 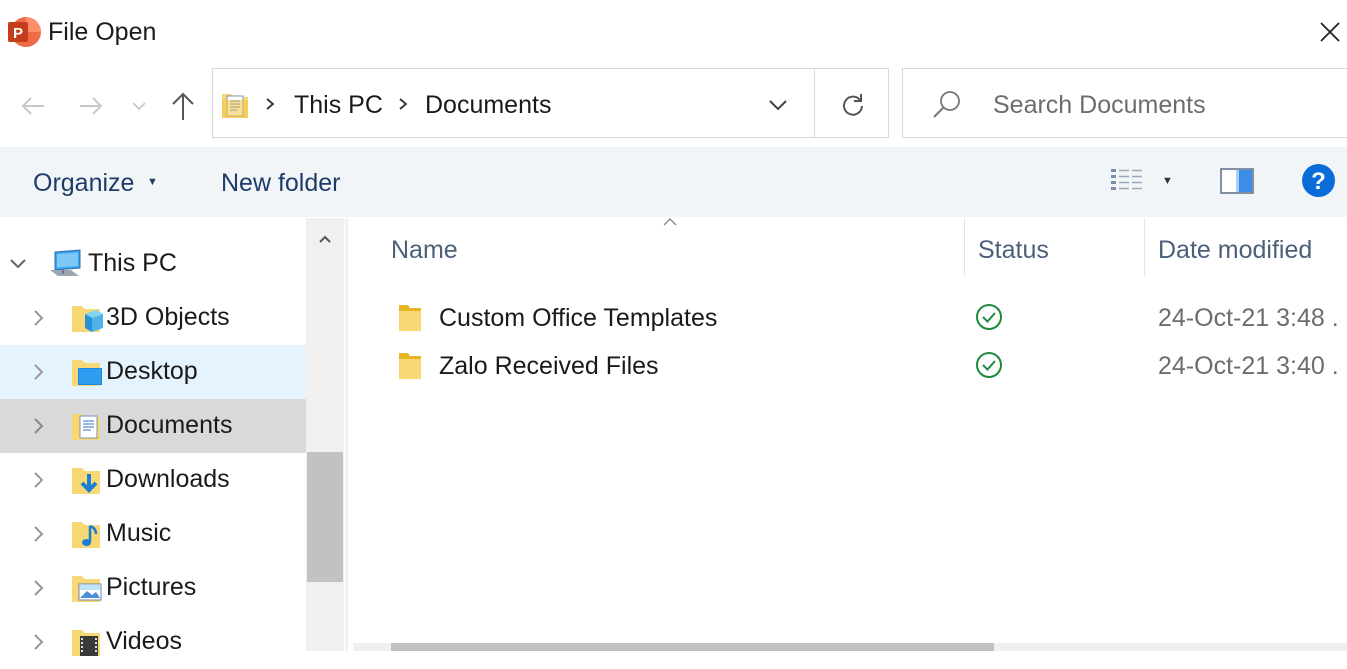 What do you see at coordinates (1248, 318) in the screenshot?
I see `file-date-modified: 24-Oct-21 3:48 .` at bounding box center [1248, 318].